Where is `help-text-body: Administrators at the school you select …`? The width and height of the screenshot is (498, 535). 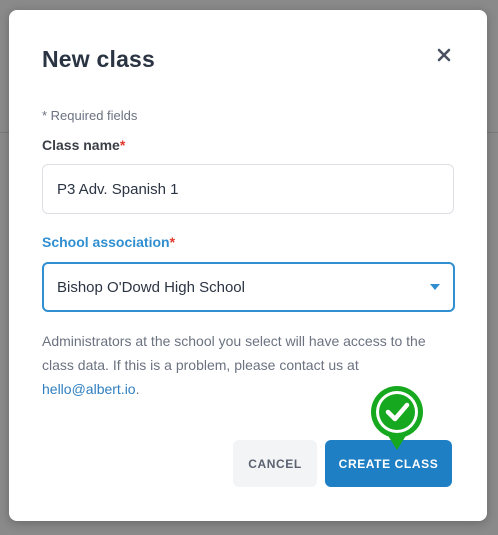
help-text-body: Administrators at the school you select … is located at coordinates (234, 353).